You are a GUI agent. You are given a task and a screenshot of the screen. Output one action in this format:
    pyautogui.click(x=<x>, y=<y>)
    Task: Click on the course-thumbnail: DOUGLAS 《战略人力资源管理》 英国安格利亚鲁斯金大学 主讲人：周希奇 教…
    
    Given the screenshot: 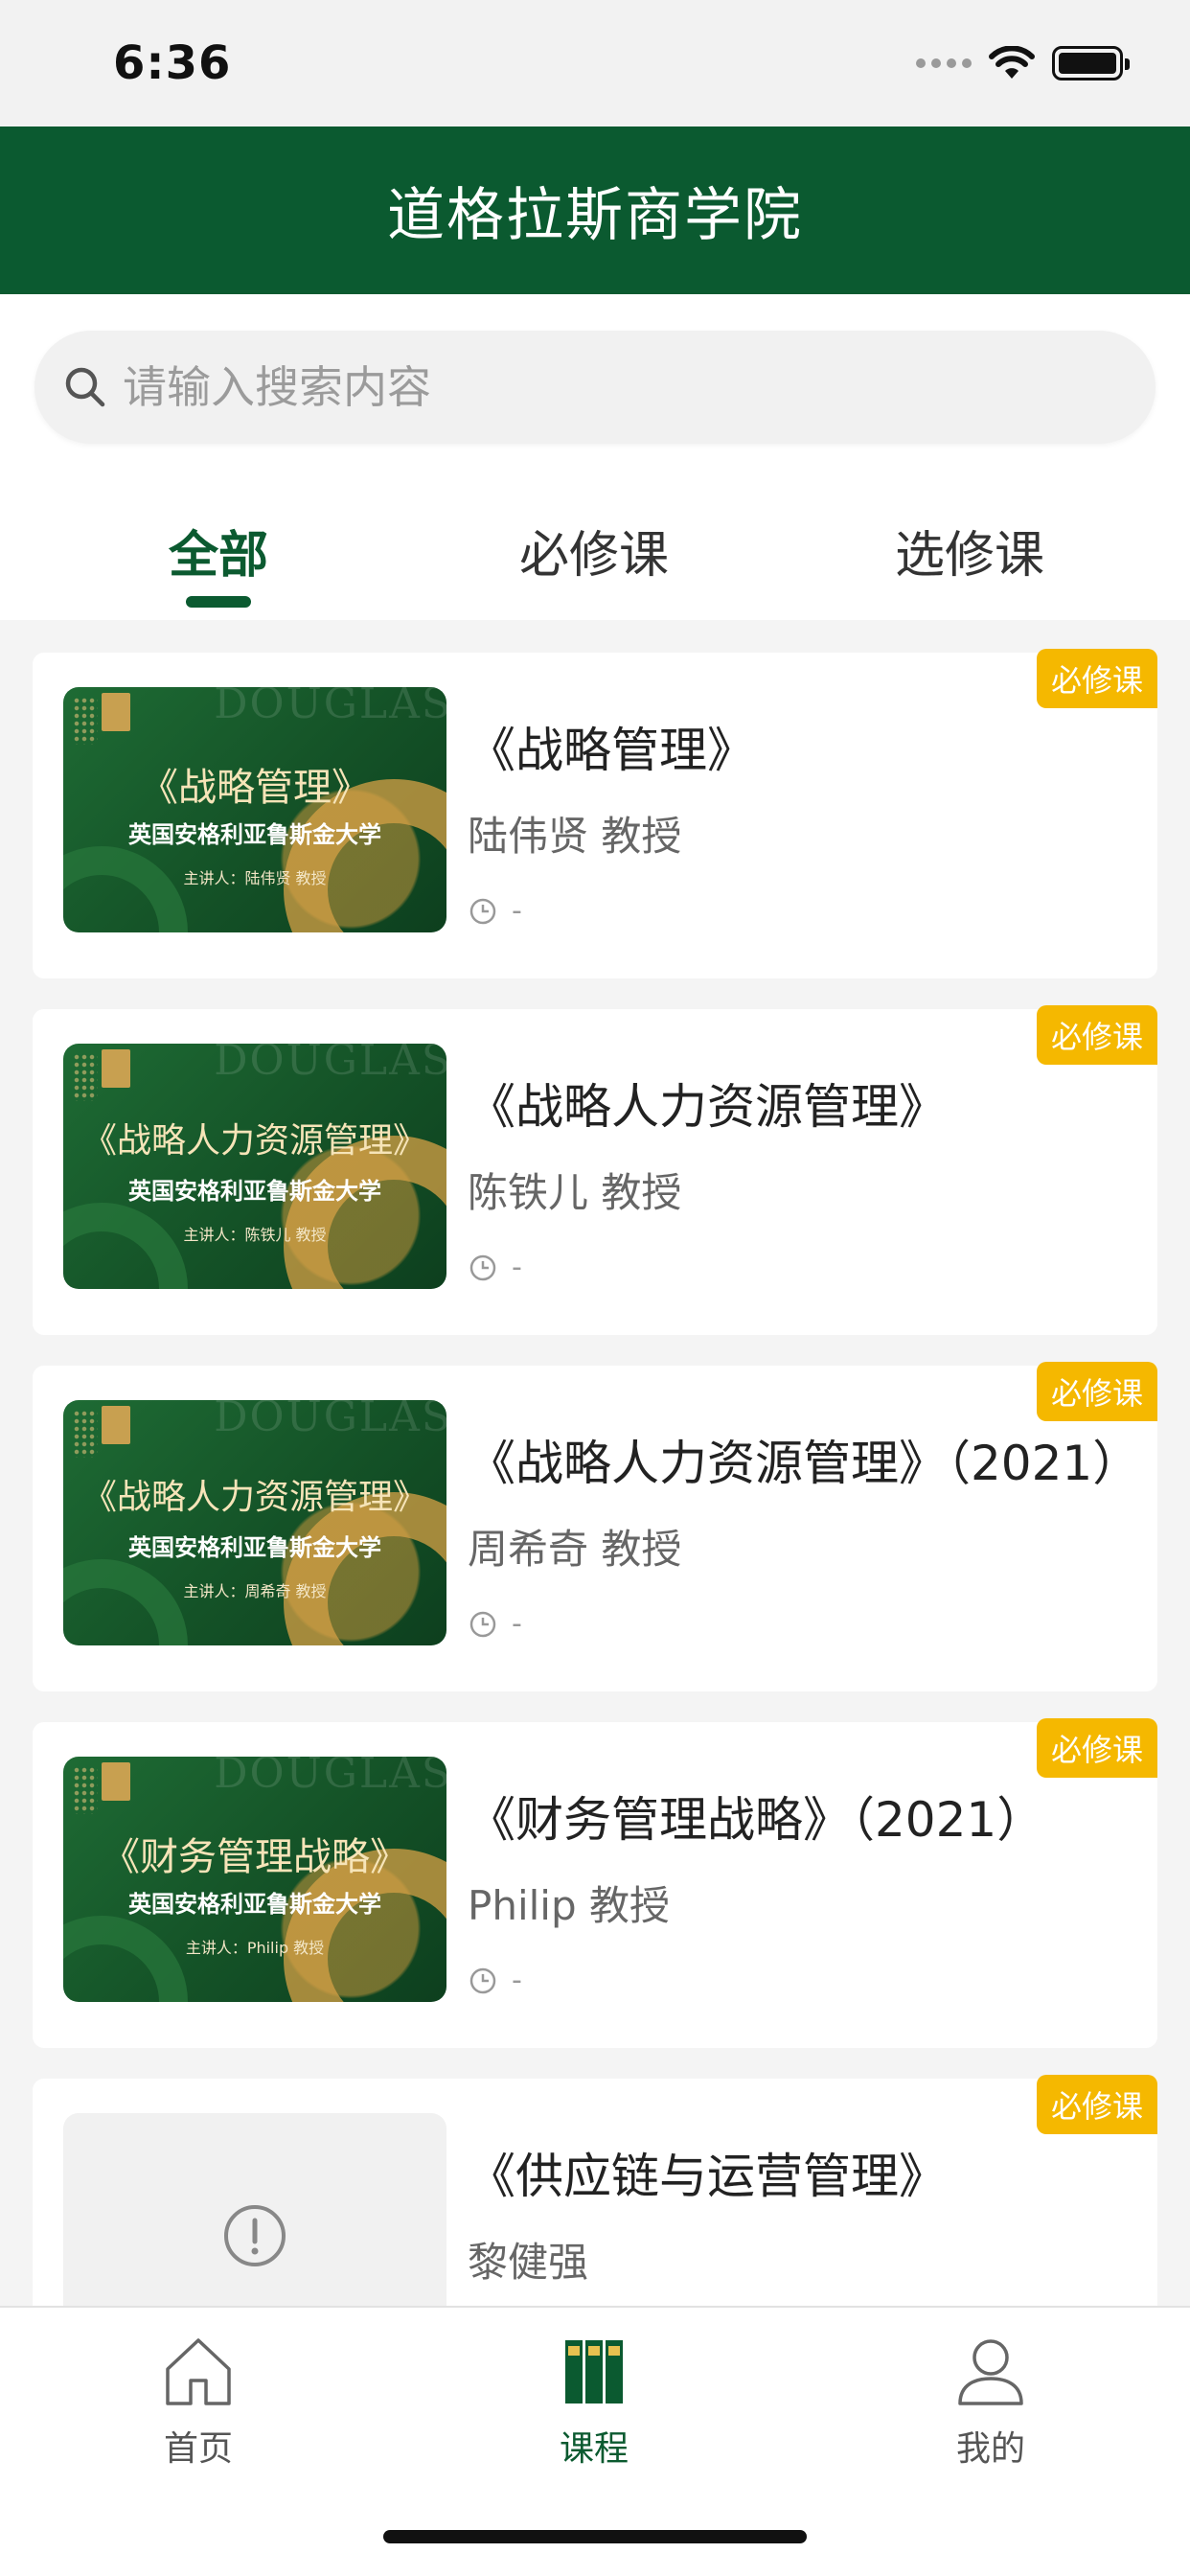 What is the action you would take?
    pyautogui.click(x=255, y=1522)
    